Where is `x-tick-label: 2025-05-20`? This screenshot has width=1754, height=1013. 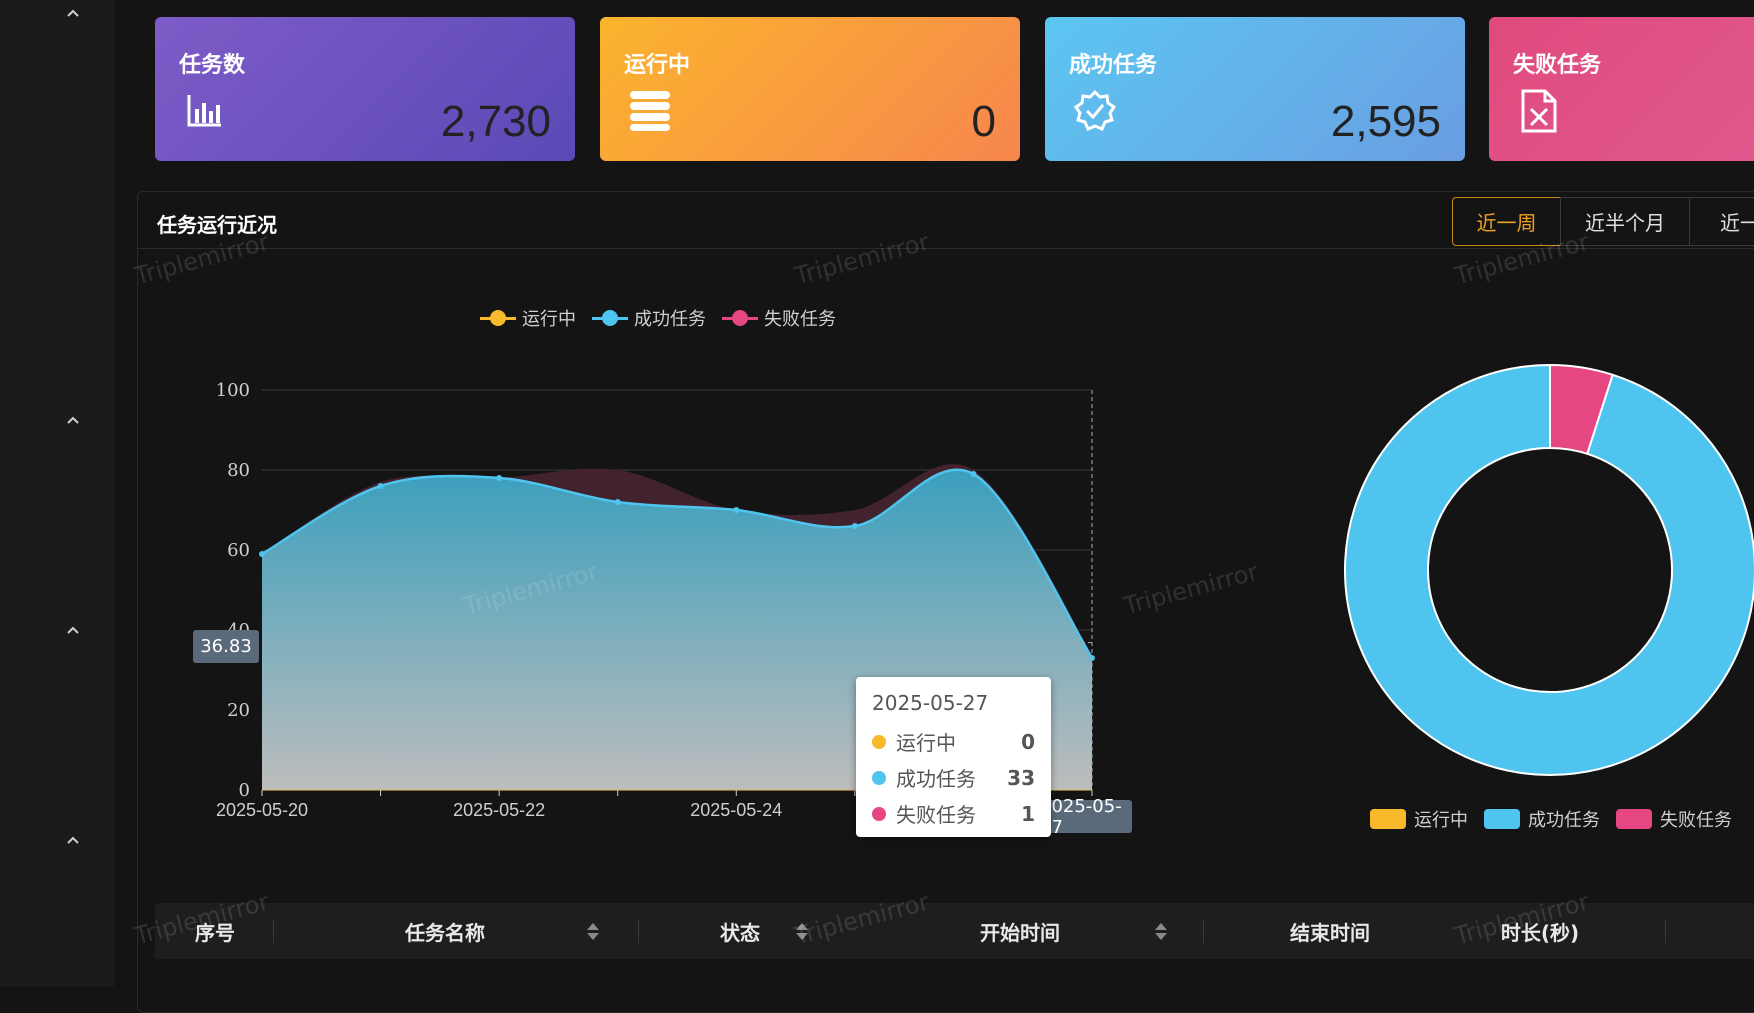 x-tick-label: 2025-05-20 is located at coordinates (262, 810).